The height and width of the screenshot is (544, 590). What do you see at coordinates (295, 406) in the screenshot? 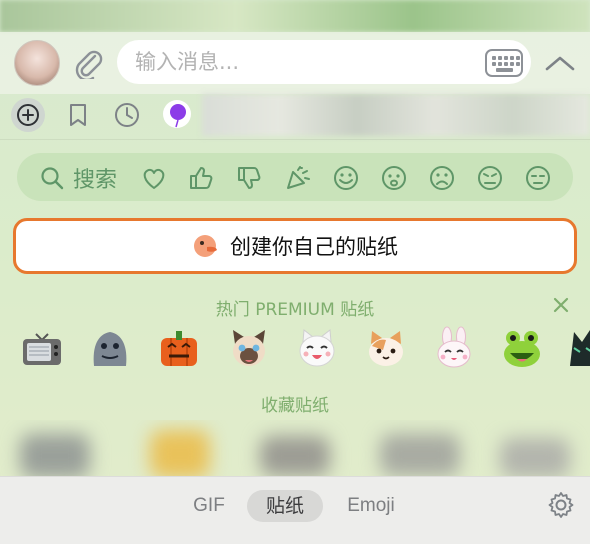
I see `favorite-stickers-title: 收藏贴纸` at bounding box center [295, 406].